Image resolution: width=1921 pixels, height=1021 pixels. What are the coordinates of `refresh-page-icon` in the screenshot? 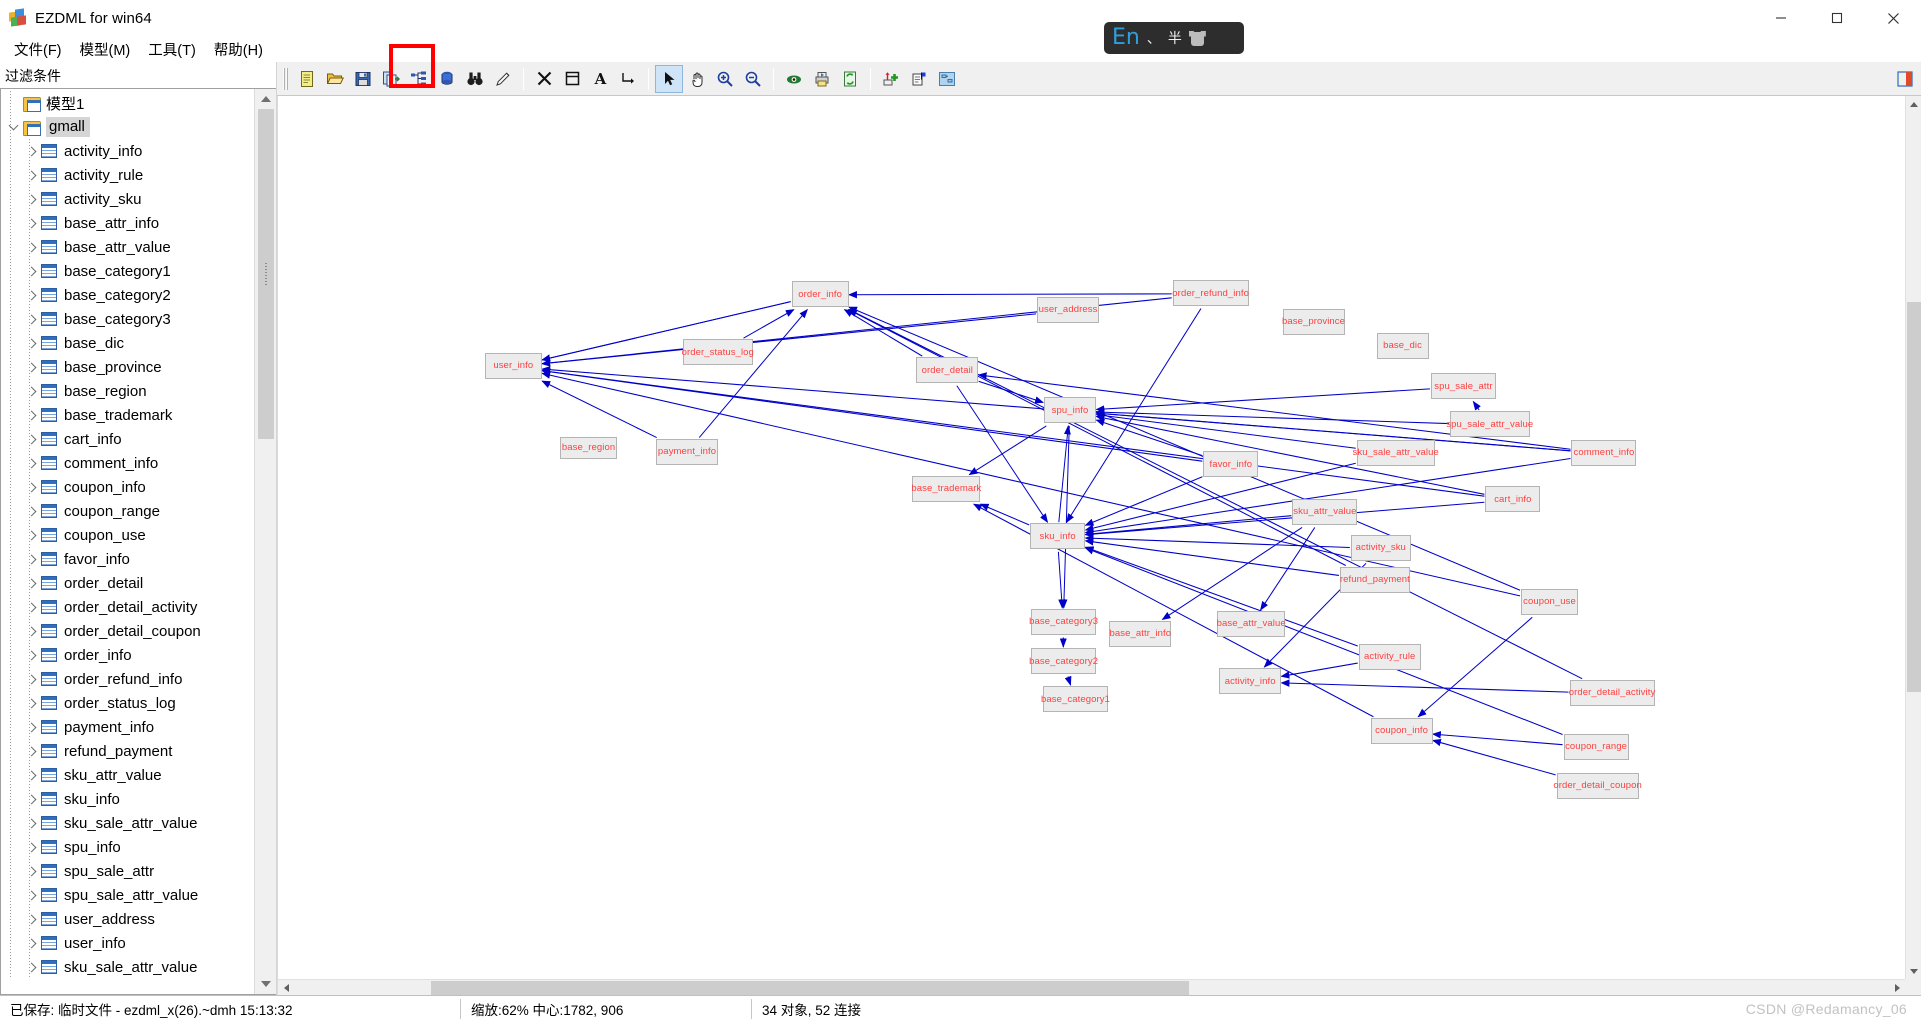 It's located at (850, 79).